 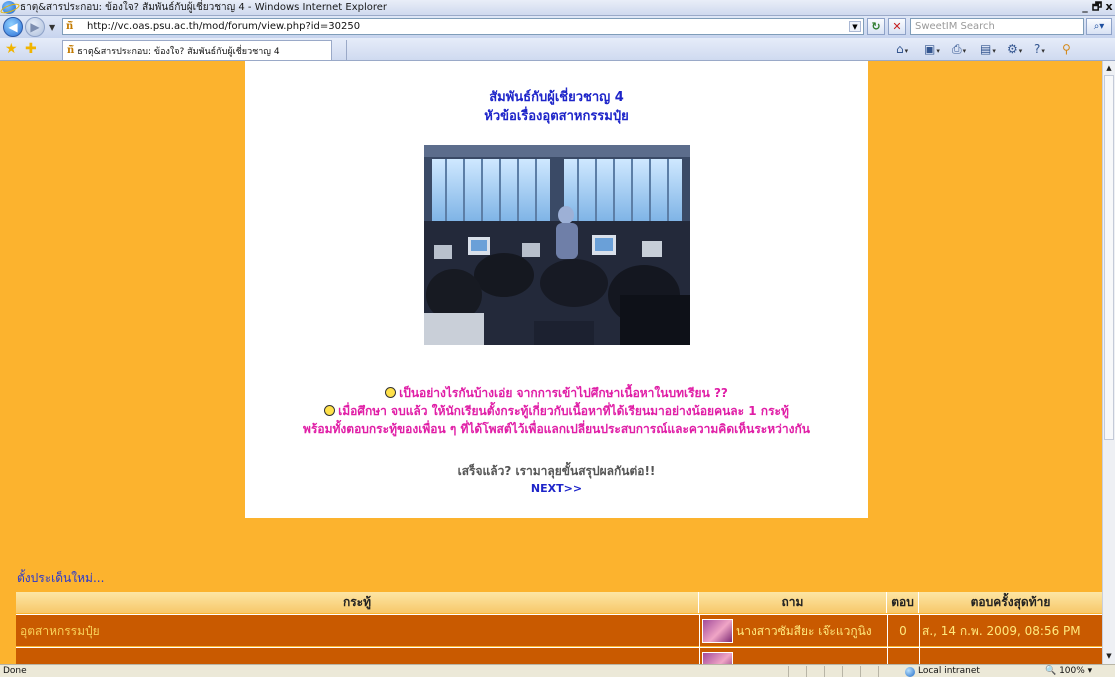 What do you see at coordinates (9, 7) in the screenshot?
I see `ie-logo-icon` at bounding box center [9, 7].